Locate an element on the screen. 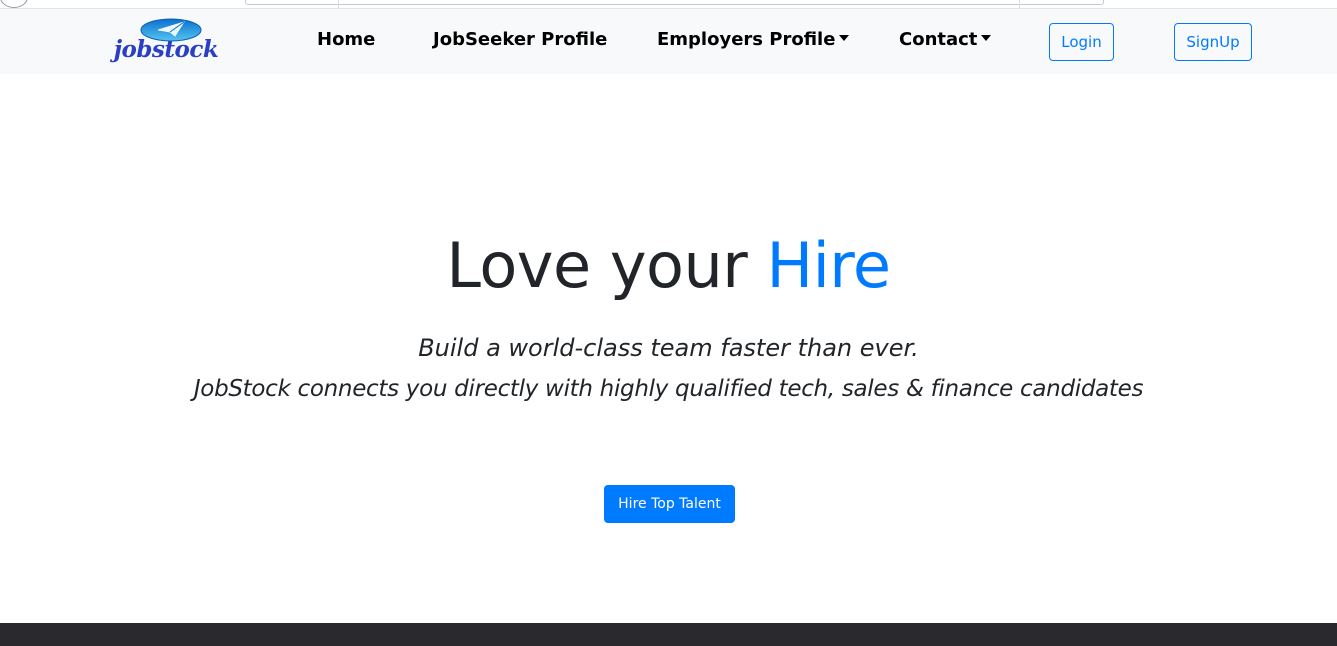 This screenshot has width=1337, height=646. nav-employers-profile-dropdown: Employers Profile is located at coordinates (753, 40).